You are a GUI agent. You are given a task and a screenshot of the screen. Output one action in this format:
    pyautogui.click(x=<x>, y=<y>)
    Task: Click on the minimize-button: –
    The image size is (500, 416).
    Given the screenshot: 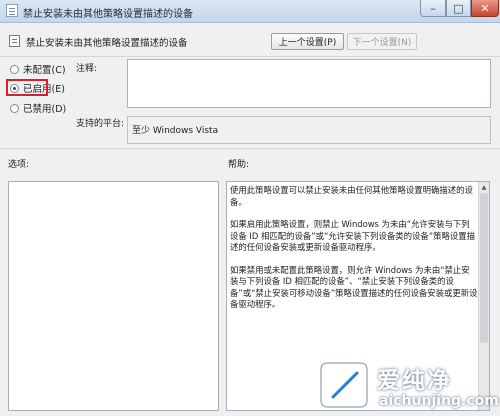 What is the action you would take?
    pyautogui.click(x=433, y=8)
    